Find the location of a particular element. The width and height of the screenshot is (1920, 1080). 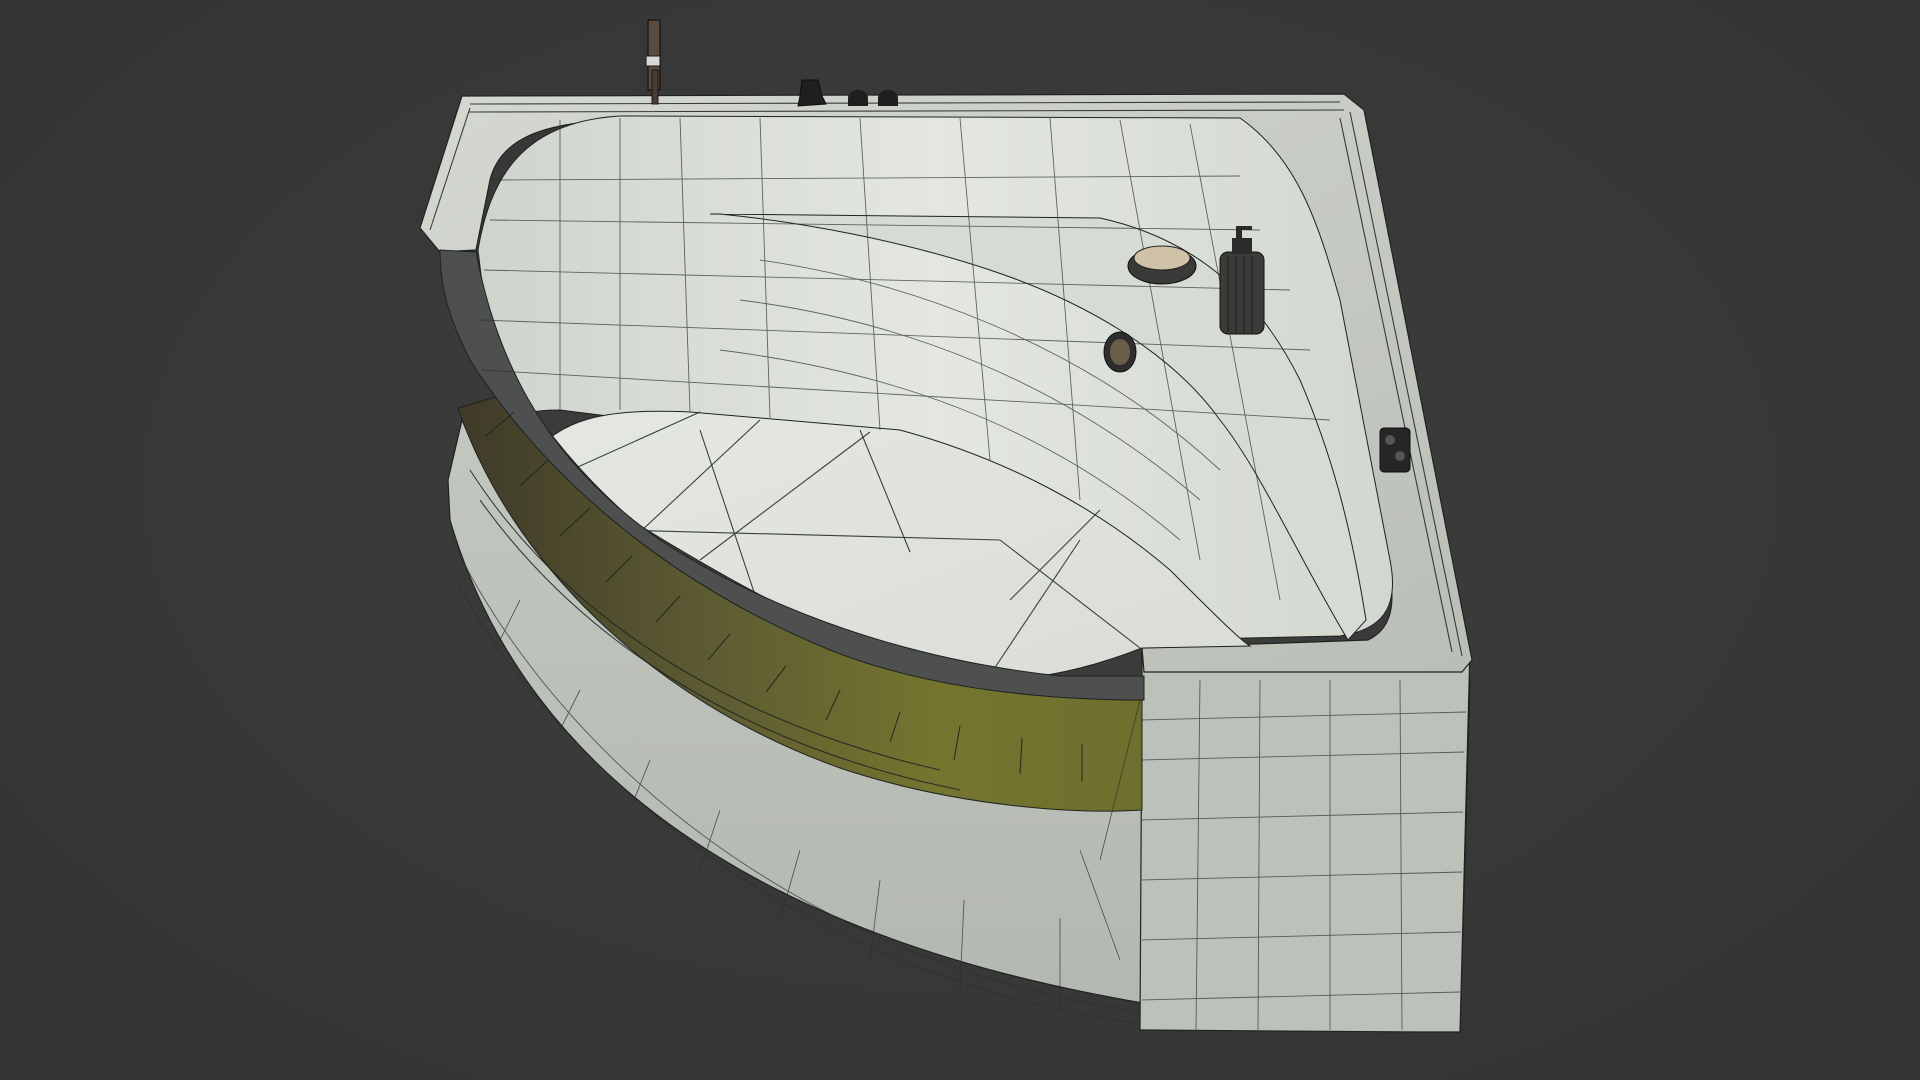

hand-shower-icon is located at coordinates (653, 62).